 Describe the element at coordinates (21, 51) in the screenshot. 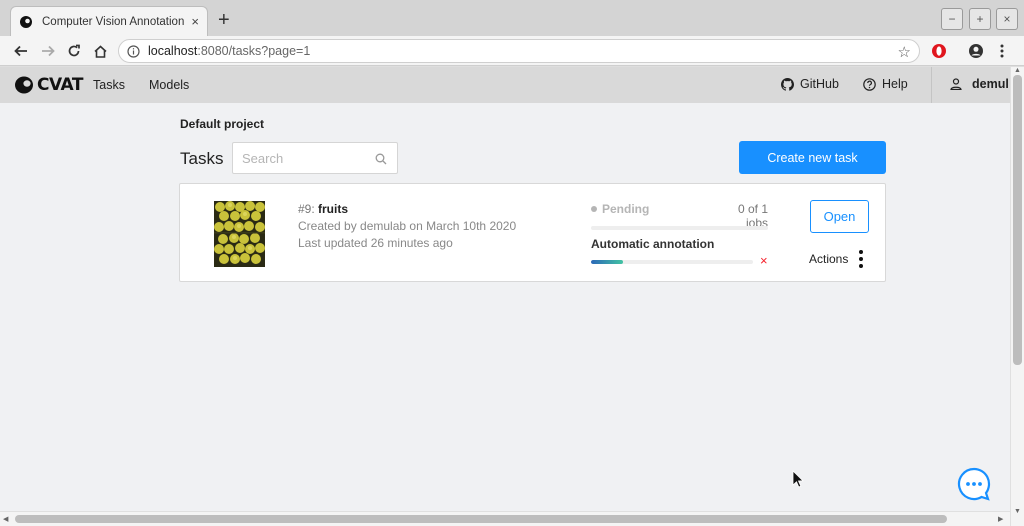

I see `back-icon` at that location.